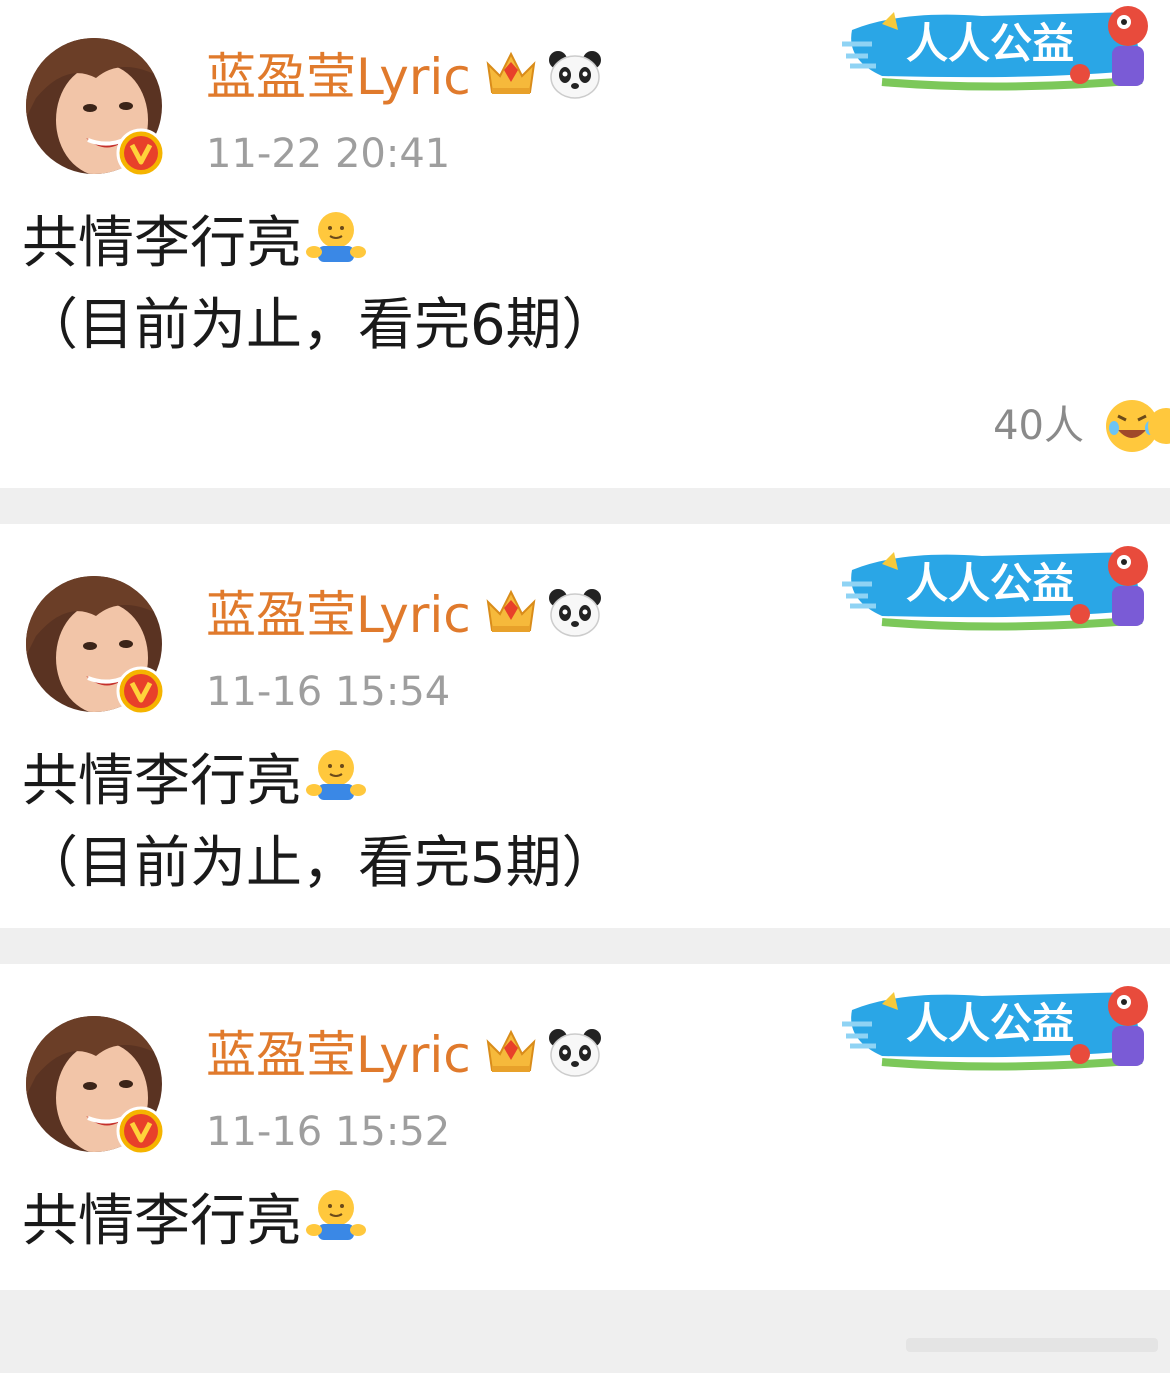  Describe the element at coordinates (328, 154) in the screenshot. I see `post-time: 11-22 20:41` at that location.